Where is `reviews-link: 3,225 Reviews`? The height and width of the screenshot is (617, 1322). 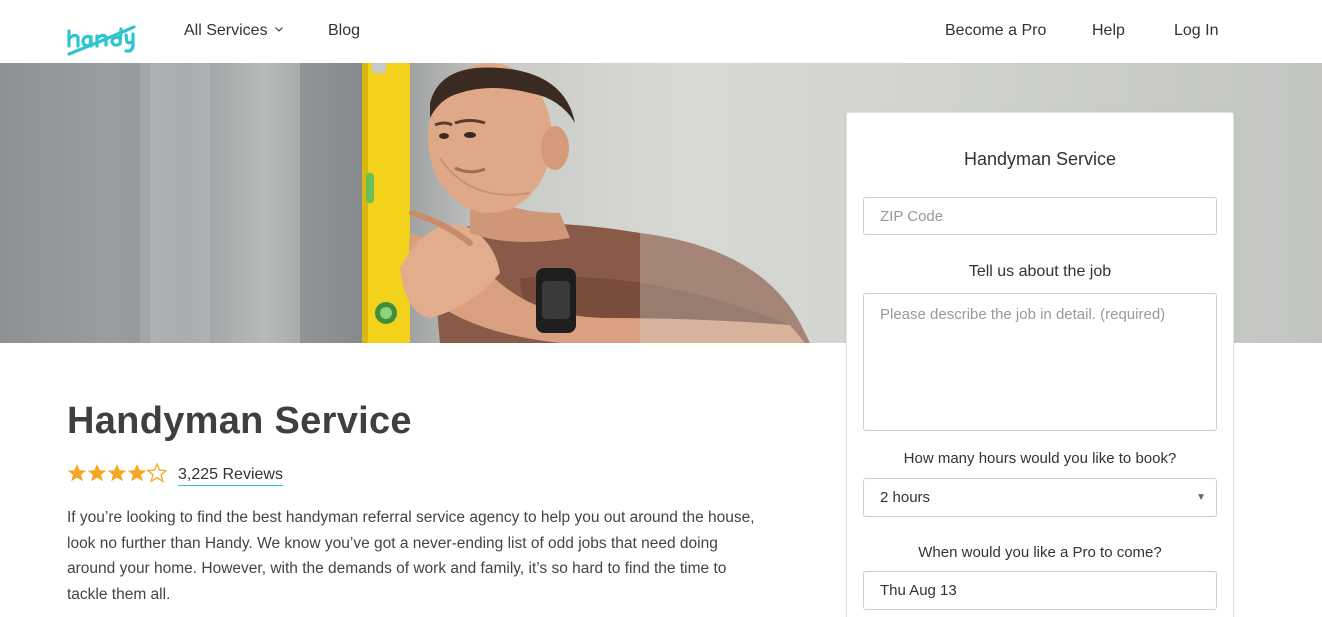 reviews-link: 3,225 Reviews is located at coordinates (230, 476).